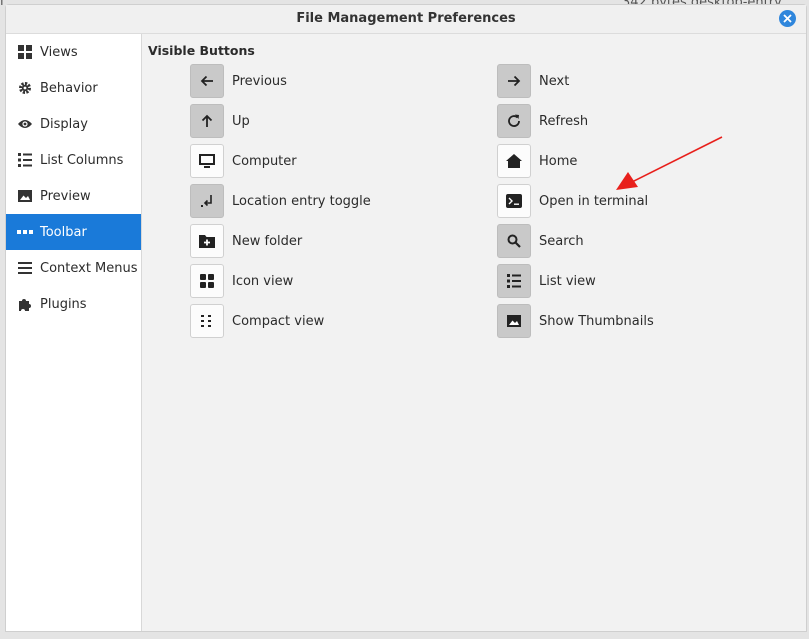 This screenshot has width=809, height=639. What do you see at coordinates (25, 88) in the screenshot?
I see `gear-icon` at bounding box center [25, 88].